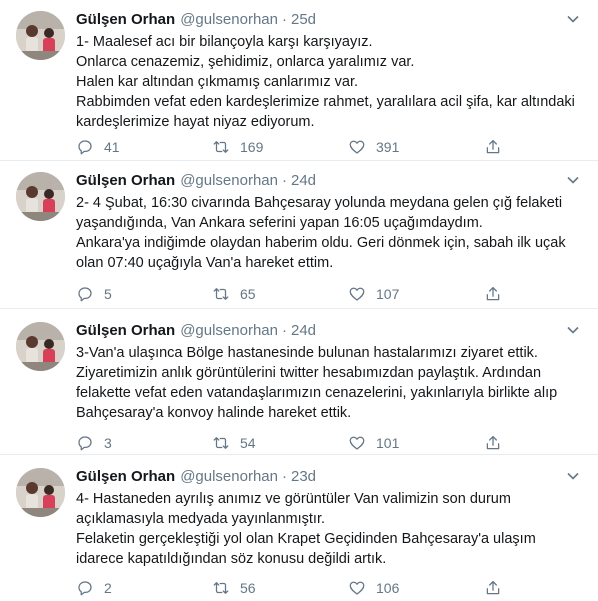 The image size is (598, 601). What do you see at coordinates (108, 588) in the screenshot?
I see `reply-count: 2` at bounding box center [108, 588].